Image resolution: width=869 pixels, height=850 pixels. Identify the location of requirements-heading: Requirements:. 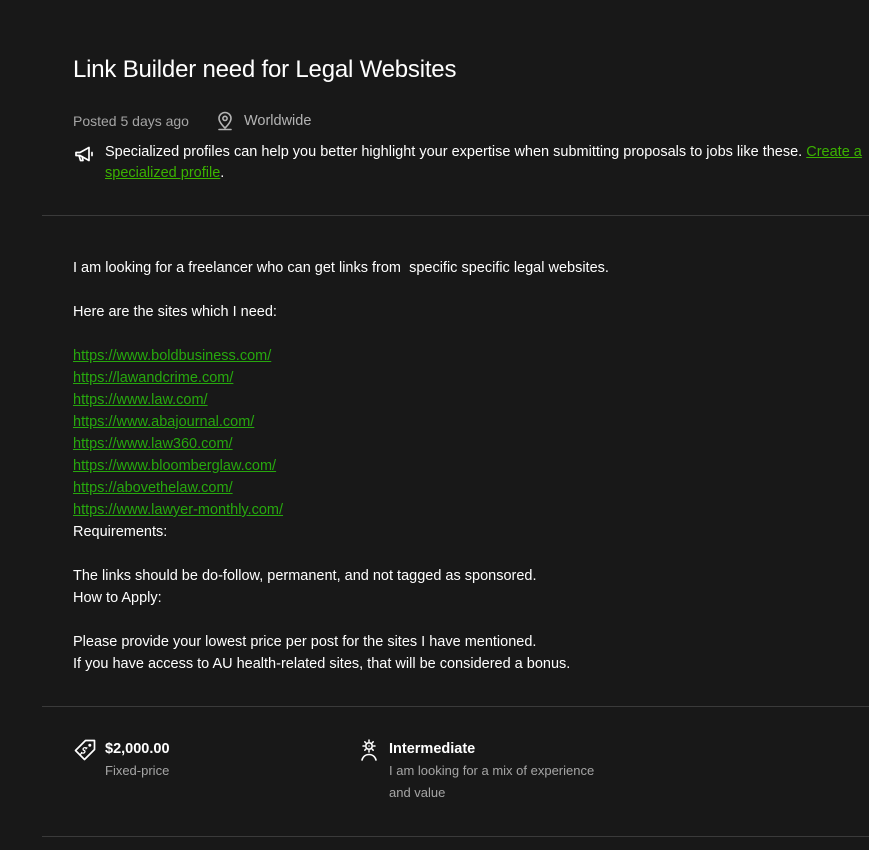
(120, 532).